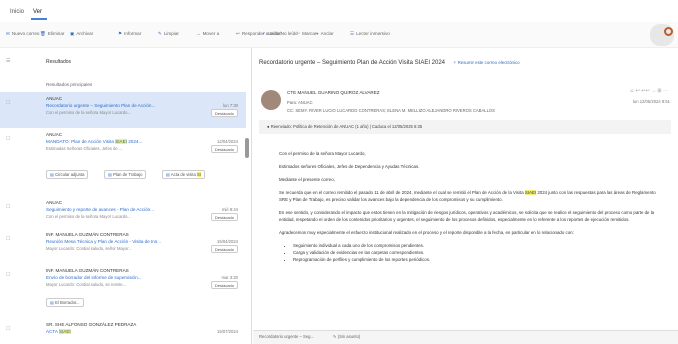 Image resolution: width=678 pixels, height=344 pixels. What do you see at coordinates (309, 33) in the screenshot?
I see `ribbon-label: Marcar` at bounding box center [309, 33].